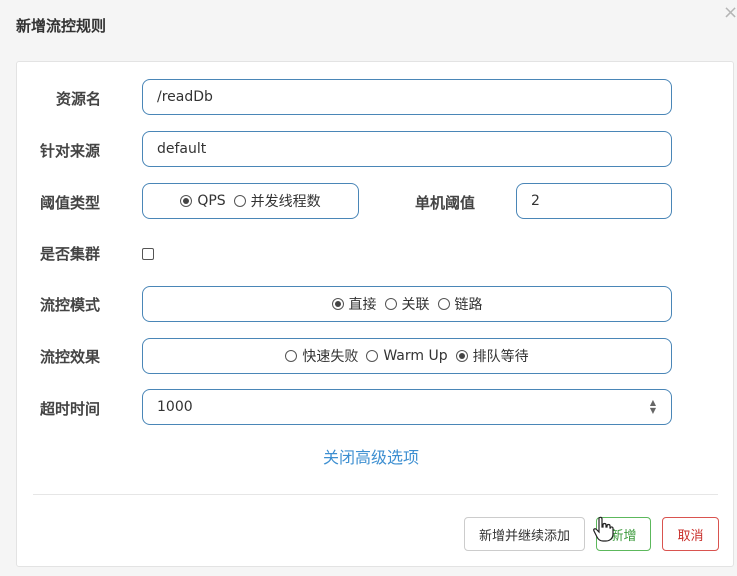  Describe the element at coordinates (61, 26) in the screenshot. I see `dialog-title: 新增流控规则` at that location.